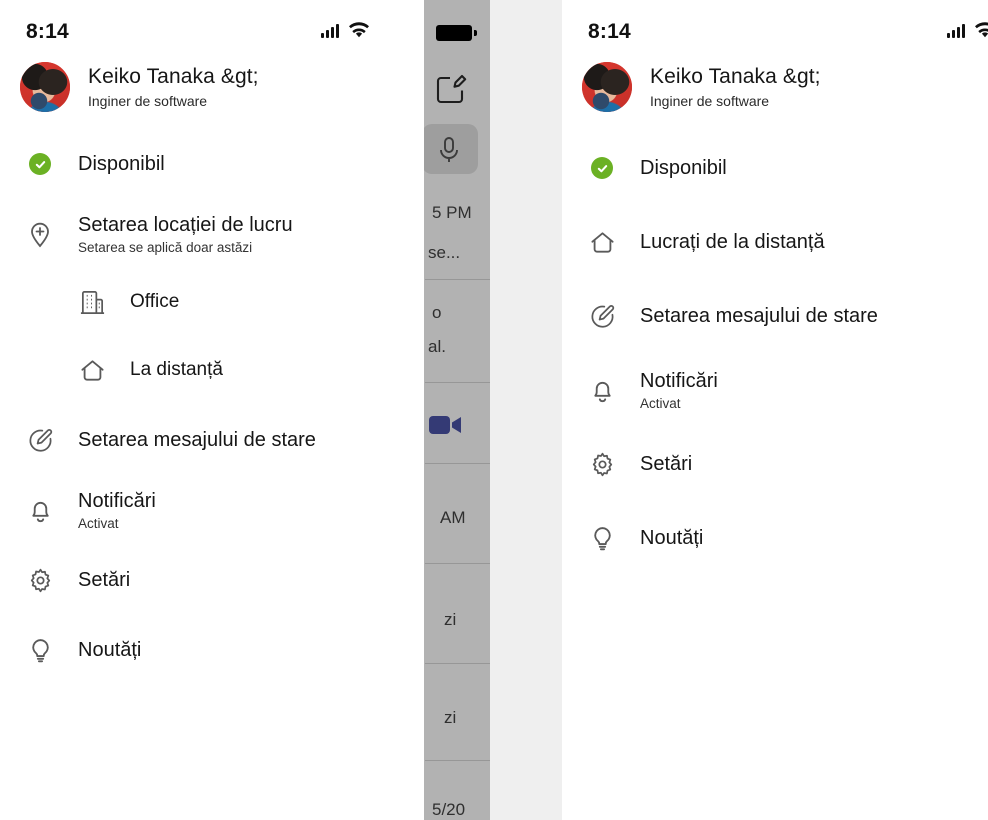 The image size is (988, 820). I want to click on menu-item-body: La distanță, so click(176, 370).